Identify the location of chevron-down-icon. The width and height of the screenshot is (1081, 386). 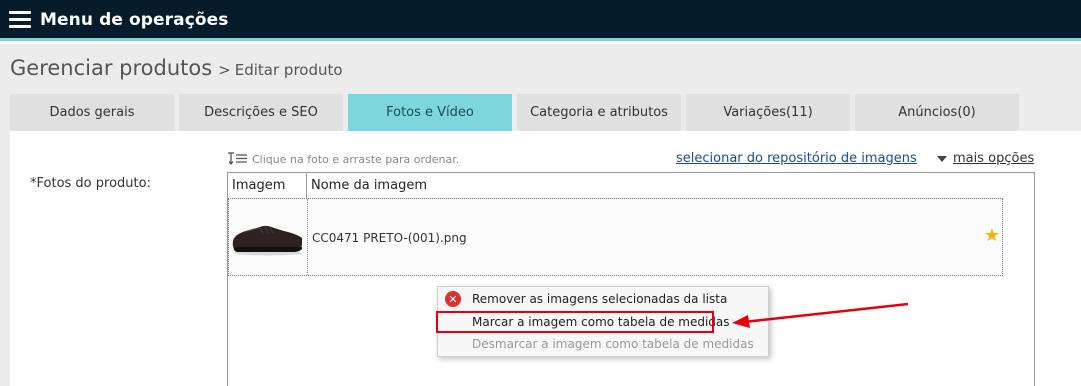
(942, 158).